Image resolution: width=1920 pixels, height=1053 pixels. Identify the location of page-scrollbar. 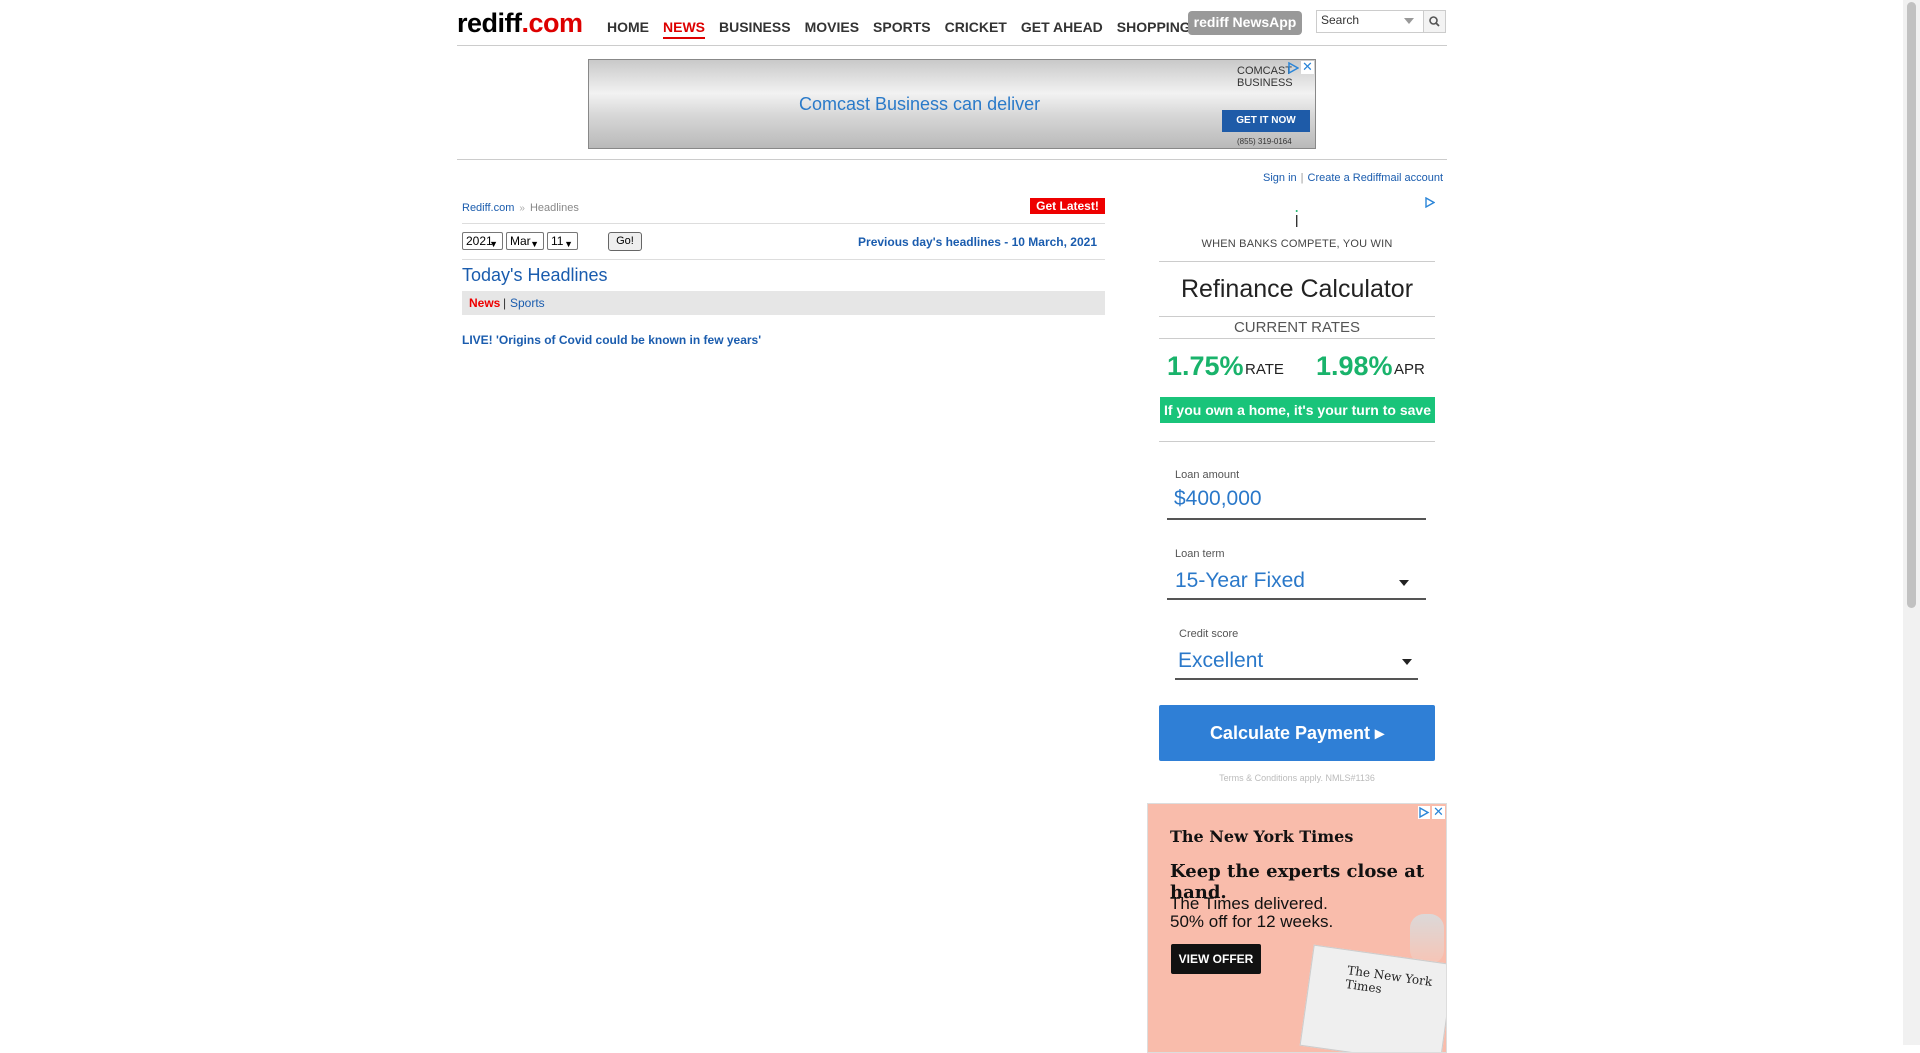
(1911, 522).